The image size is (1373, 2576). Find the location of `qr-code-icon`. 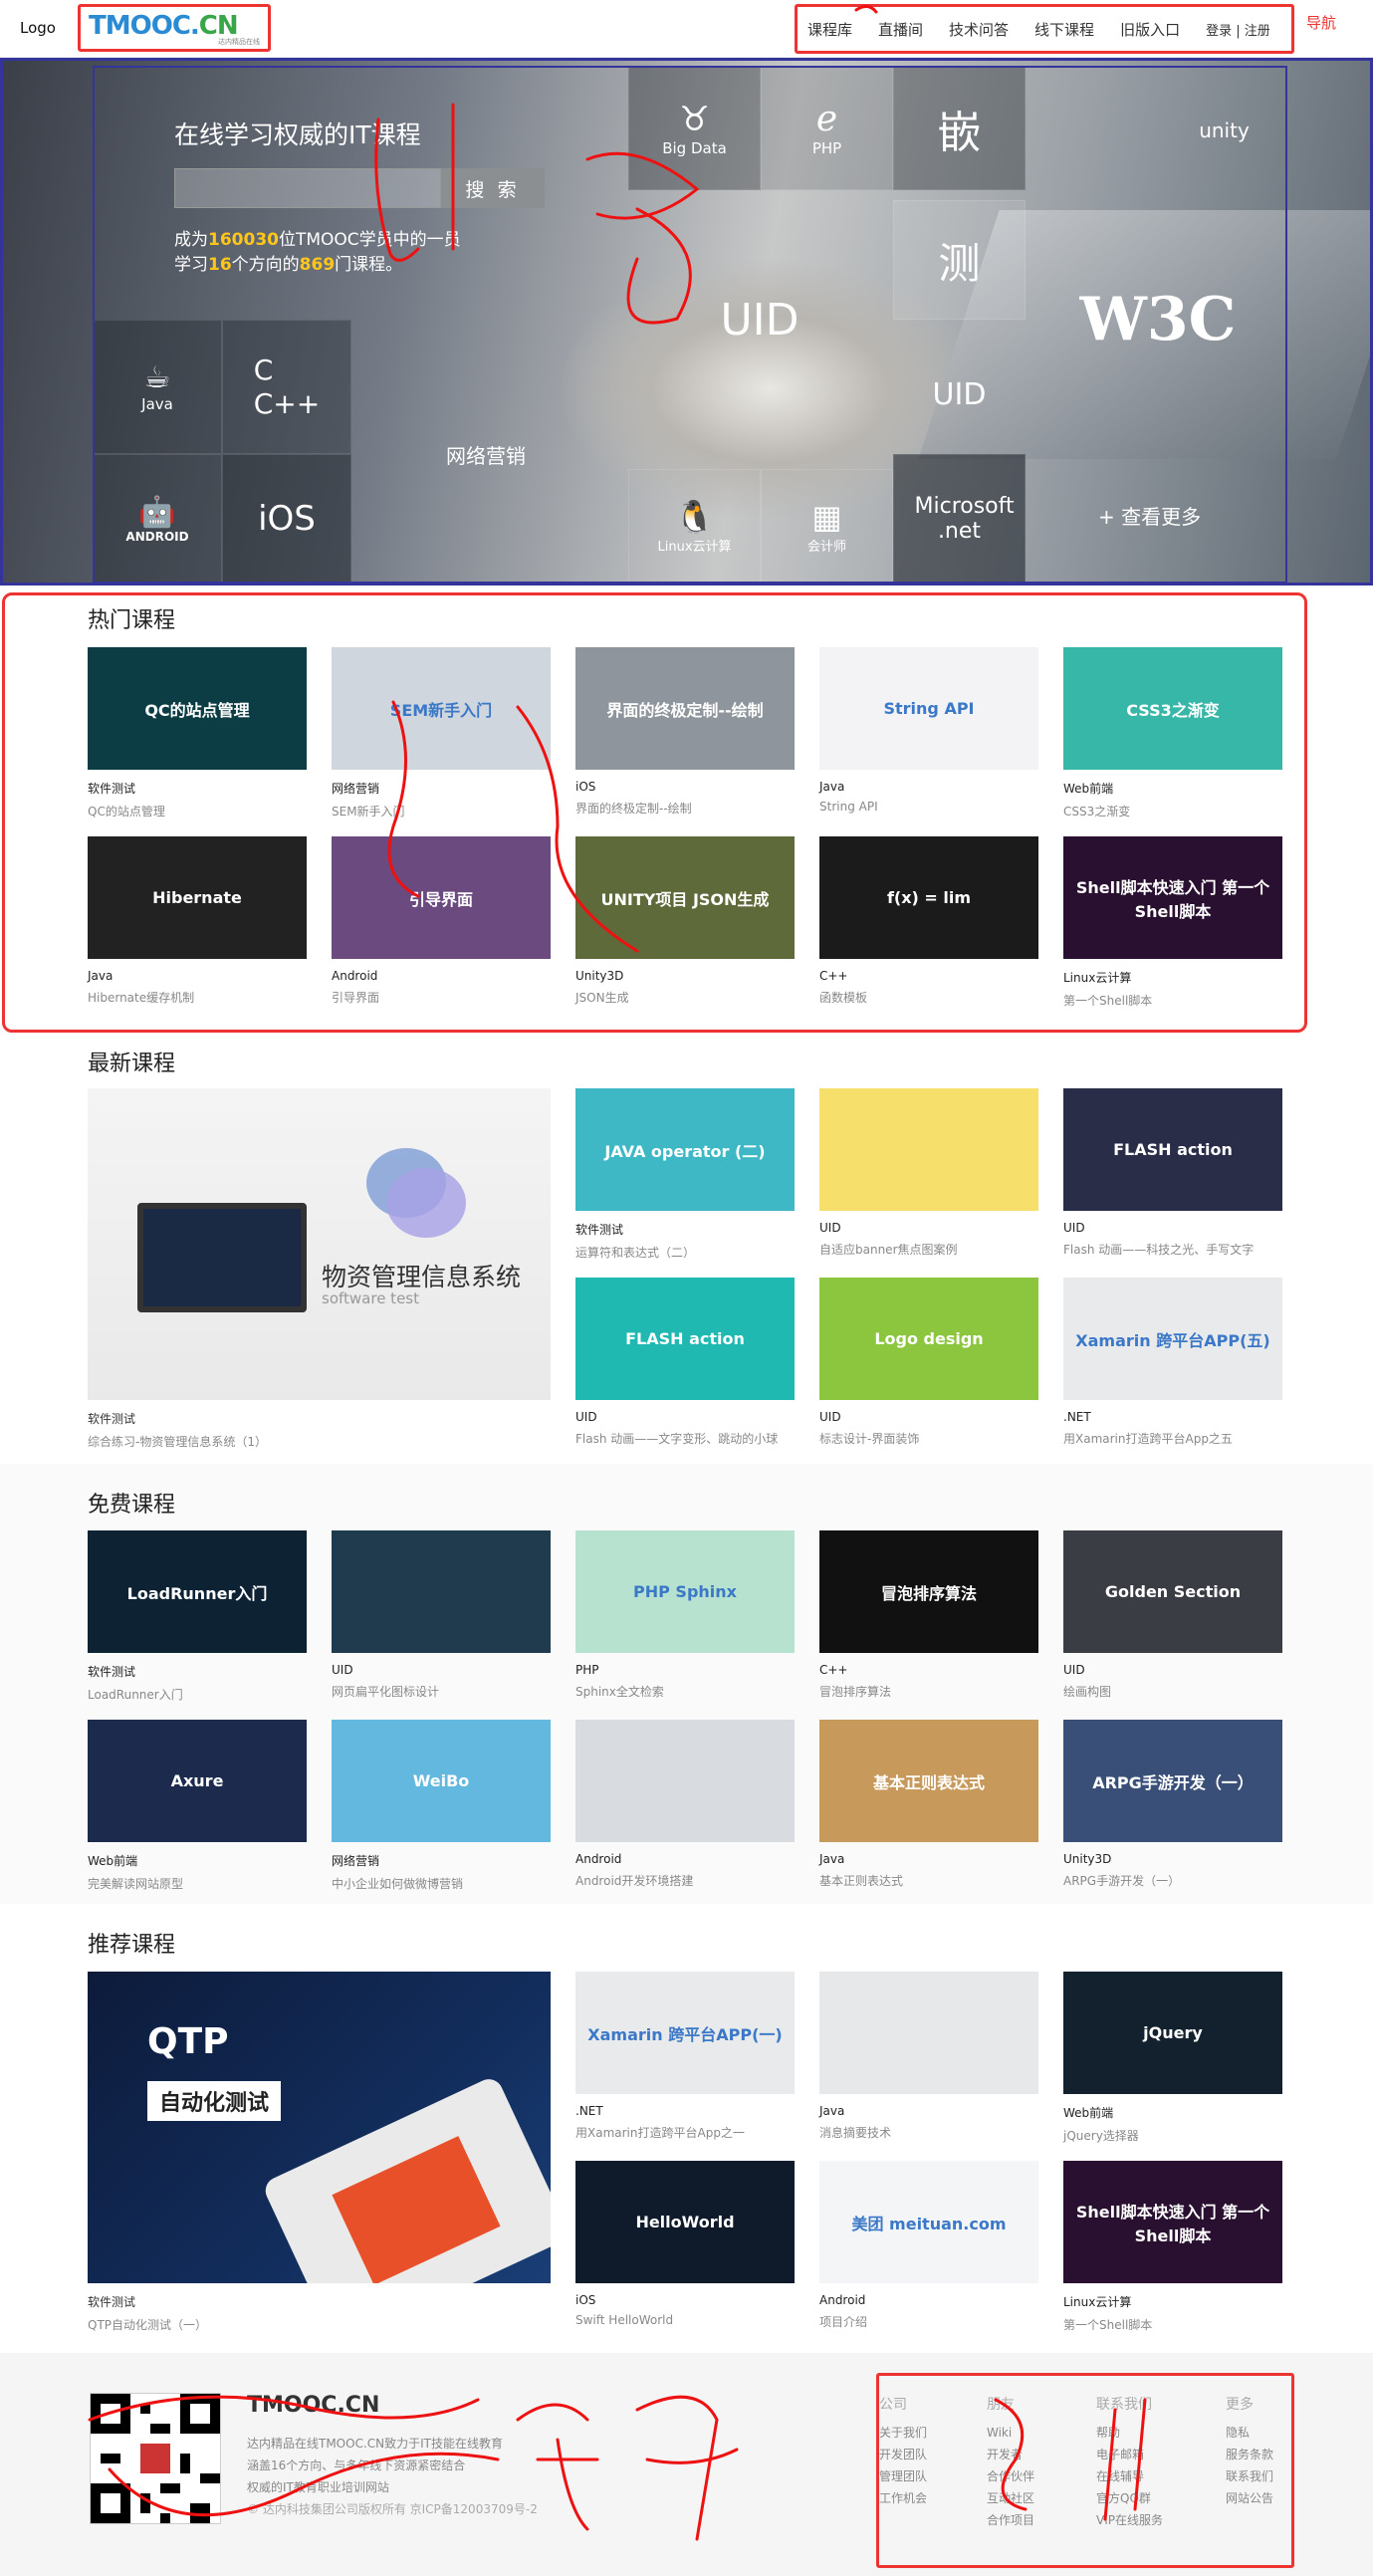

qr-code-icon is located at coordinates (155, 2458).